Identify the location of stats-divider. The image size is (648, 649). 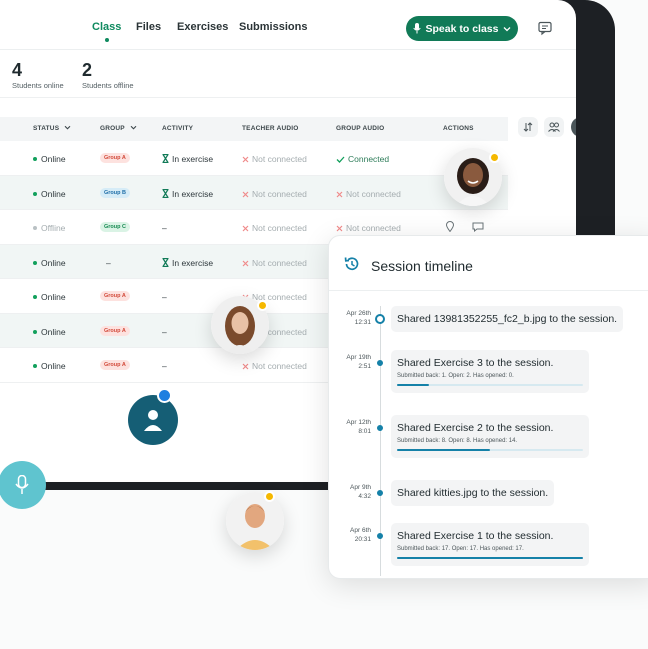
(288, 97).